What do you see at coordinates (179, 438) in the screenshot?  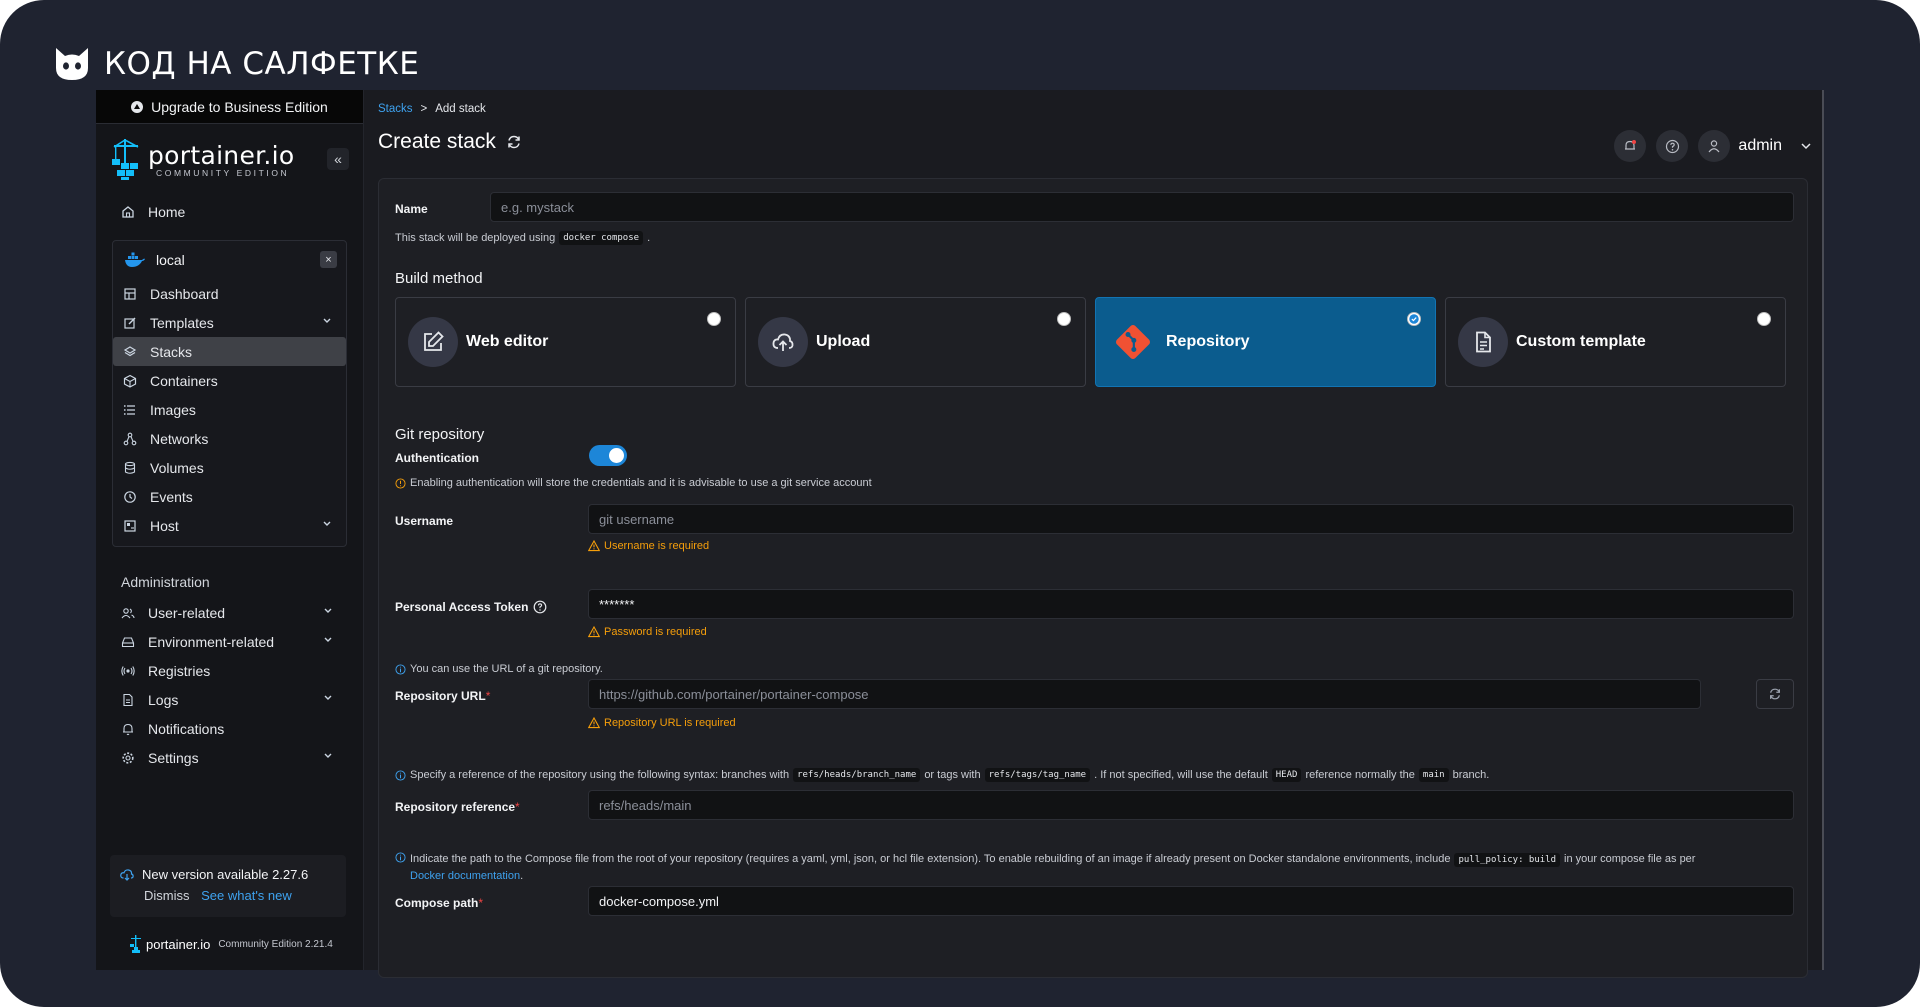 I see `sidebar-item-label: Networks` at bounding box center [179, 438].